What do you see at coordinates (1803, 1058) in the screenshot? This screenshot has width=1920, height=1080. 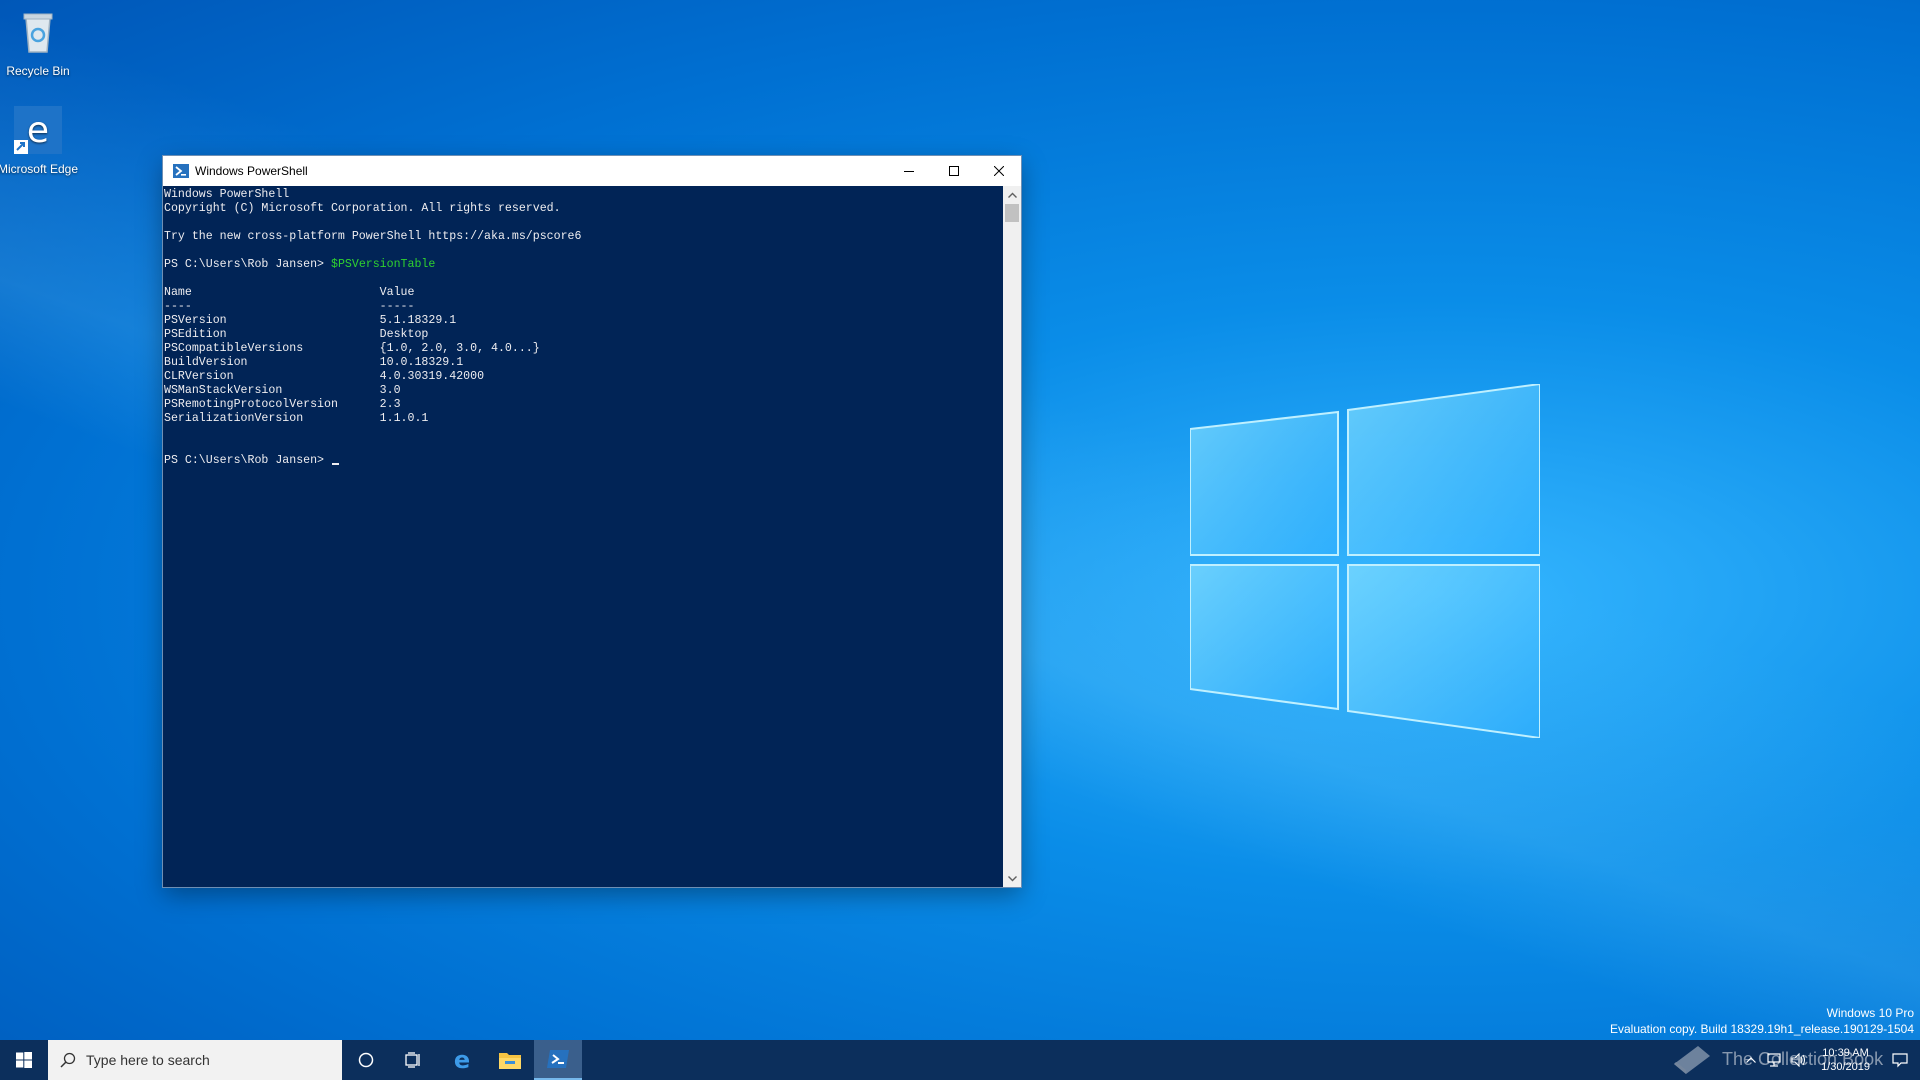 I see `brand-watermark-text: The Collection Book` at bounding box center [1803, 1058].